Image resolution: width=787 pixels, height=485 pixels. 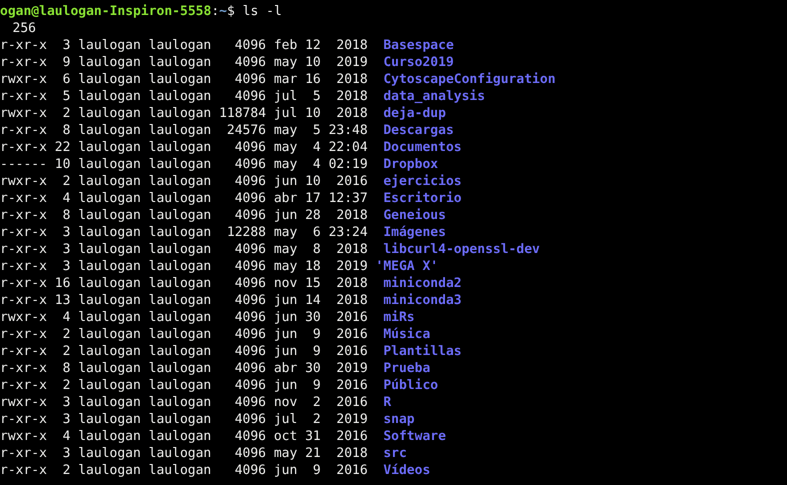 What do you see at coordinates (24, 28) in the screenshot?
I see `total-count: 256` at bounding box center [24, 28].